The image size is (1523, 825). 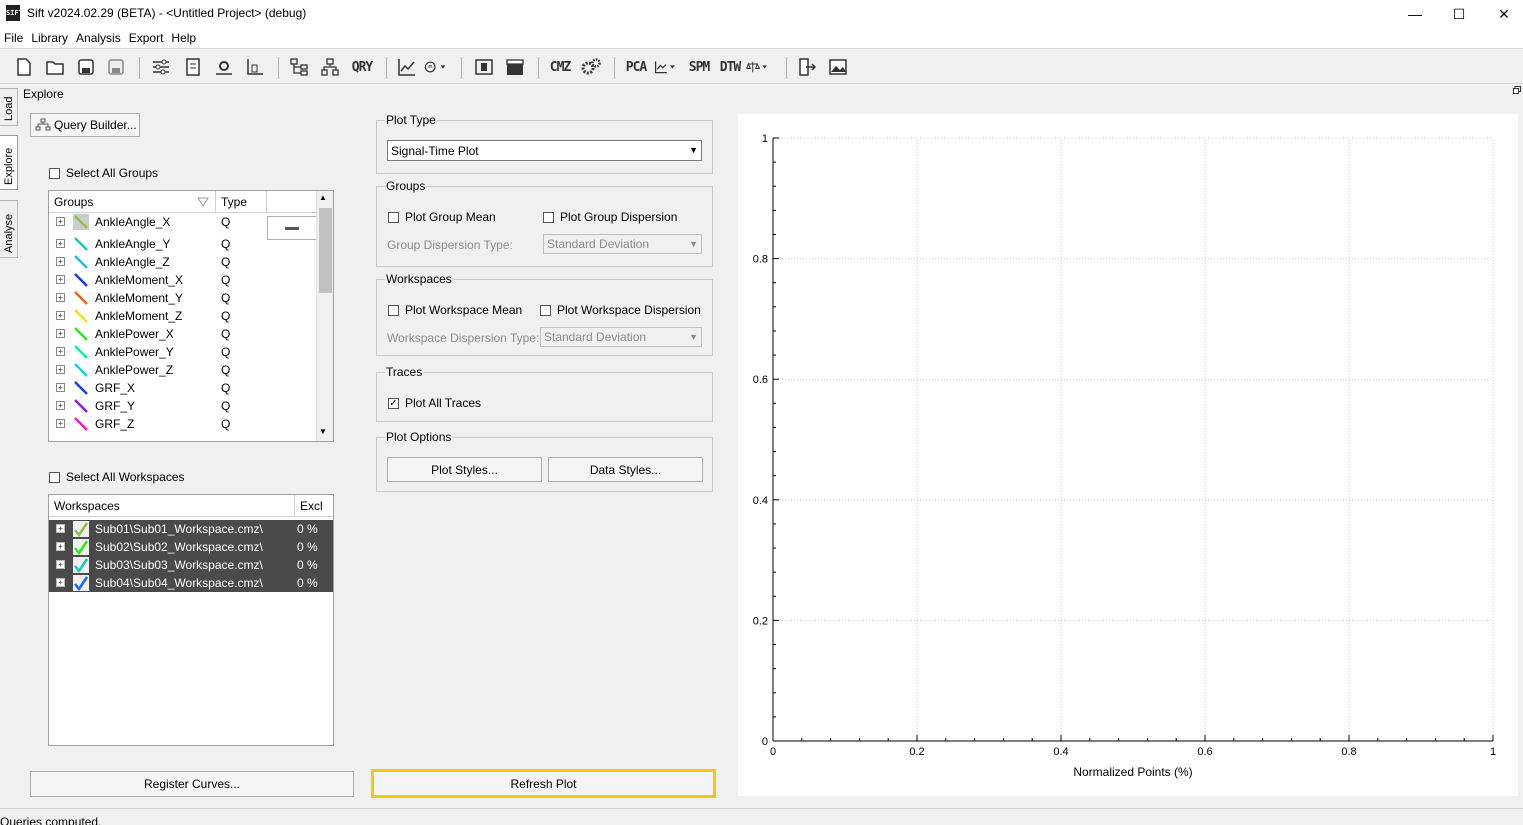 What do you see at coordinates (455, 310) in the screenshot?
I see `plot-workspace-mean-checkbox: Plot Workspace Mean` at bounding box center [455, 310].